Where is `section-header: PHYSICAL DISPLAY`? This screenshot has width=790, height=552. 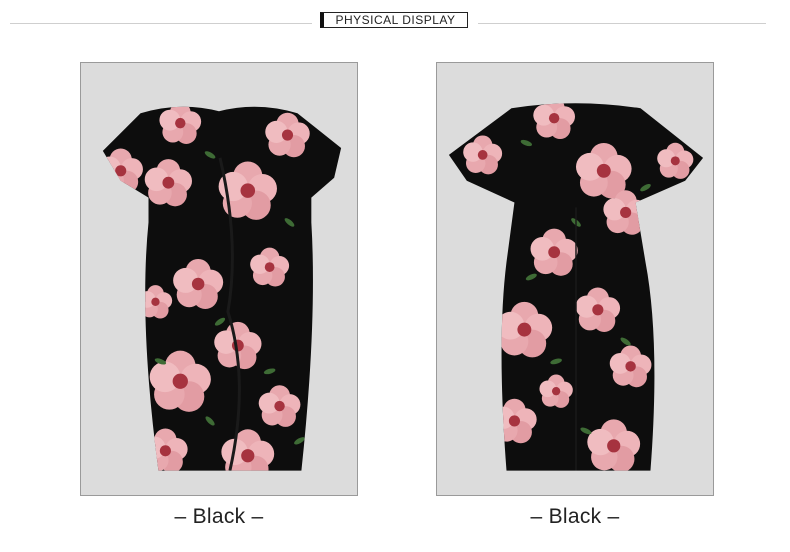 section-header: PHYSICAL DISPLAY is located at coordinates (395, 22).